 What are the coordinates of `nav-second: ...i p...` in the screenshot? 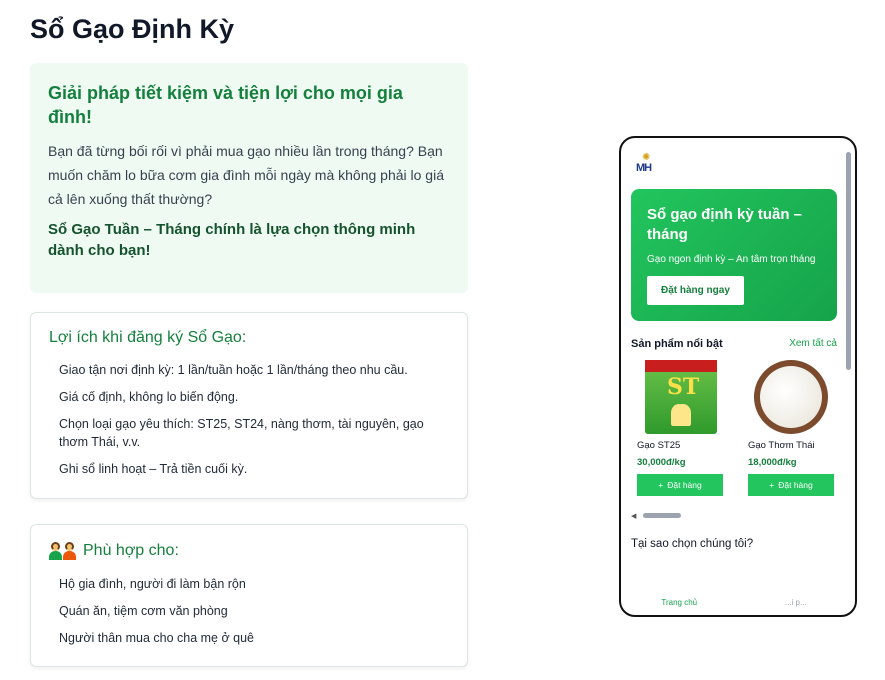 It's located at (796, 602).